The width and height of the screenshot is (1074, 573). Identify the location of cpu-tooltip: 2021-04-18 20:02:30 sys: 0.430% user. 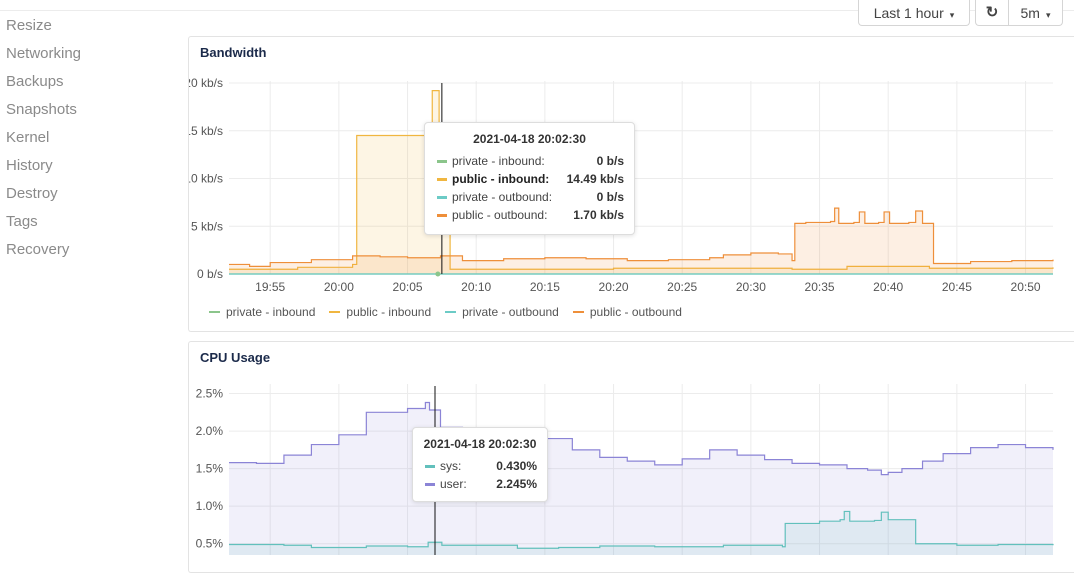
(480, 464).